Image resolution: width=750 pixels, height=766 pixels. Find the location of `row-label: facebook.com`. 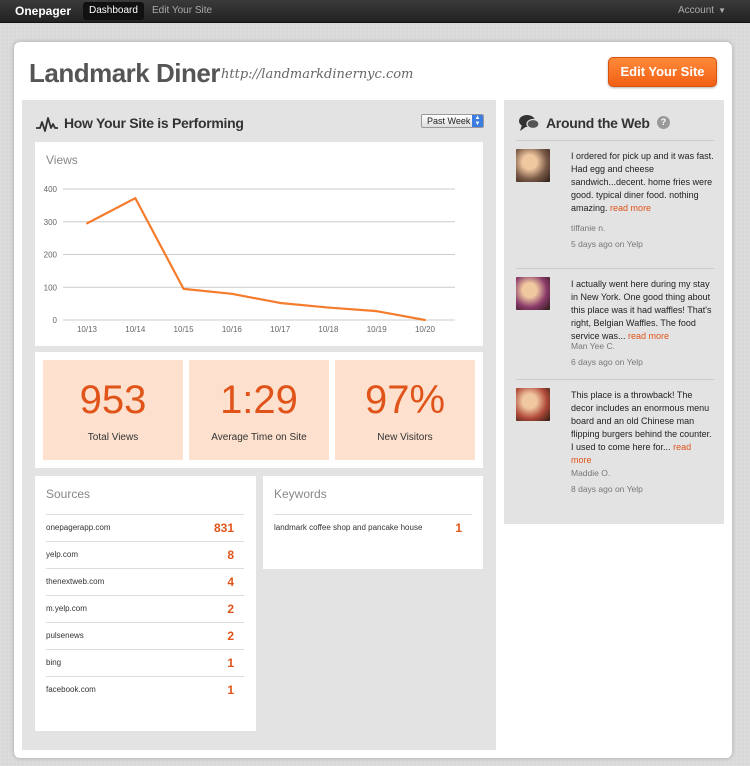

row-label: facebook.com is located at coordinates (71, 689).